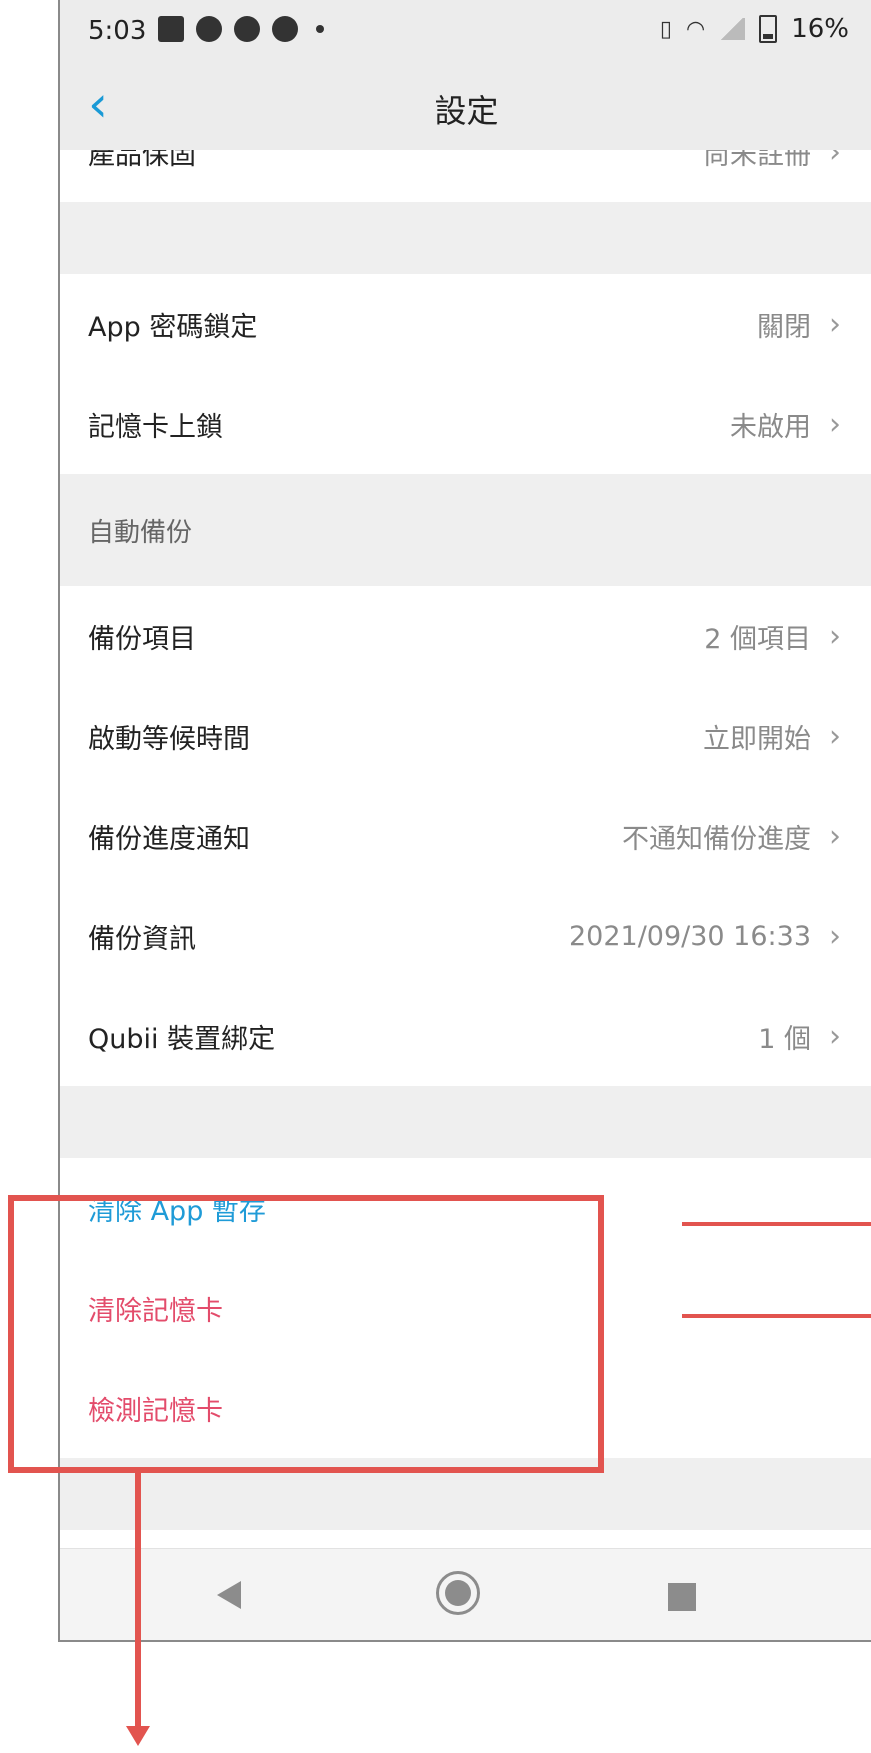 The height and width of the screenshot is (1753, 871). Describe the element at coordinates (689, 936) in the screenshot. I see `row-value: 2021/09/30 16:33` at that location.